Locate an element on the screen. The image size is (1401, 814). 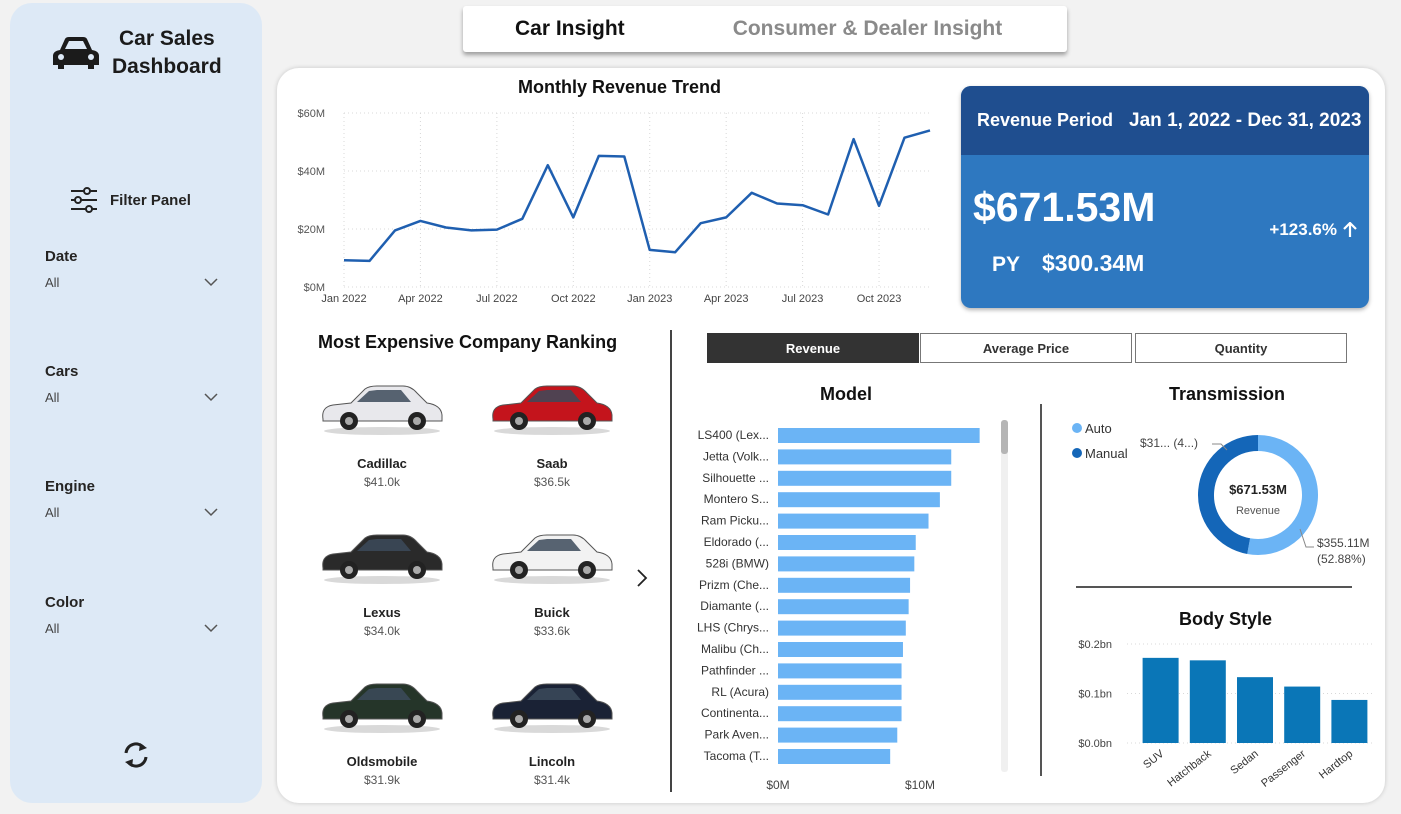
x-tick-label: Hardtop is located at coordinates (1336, 765).